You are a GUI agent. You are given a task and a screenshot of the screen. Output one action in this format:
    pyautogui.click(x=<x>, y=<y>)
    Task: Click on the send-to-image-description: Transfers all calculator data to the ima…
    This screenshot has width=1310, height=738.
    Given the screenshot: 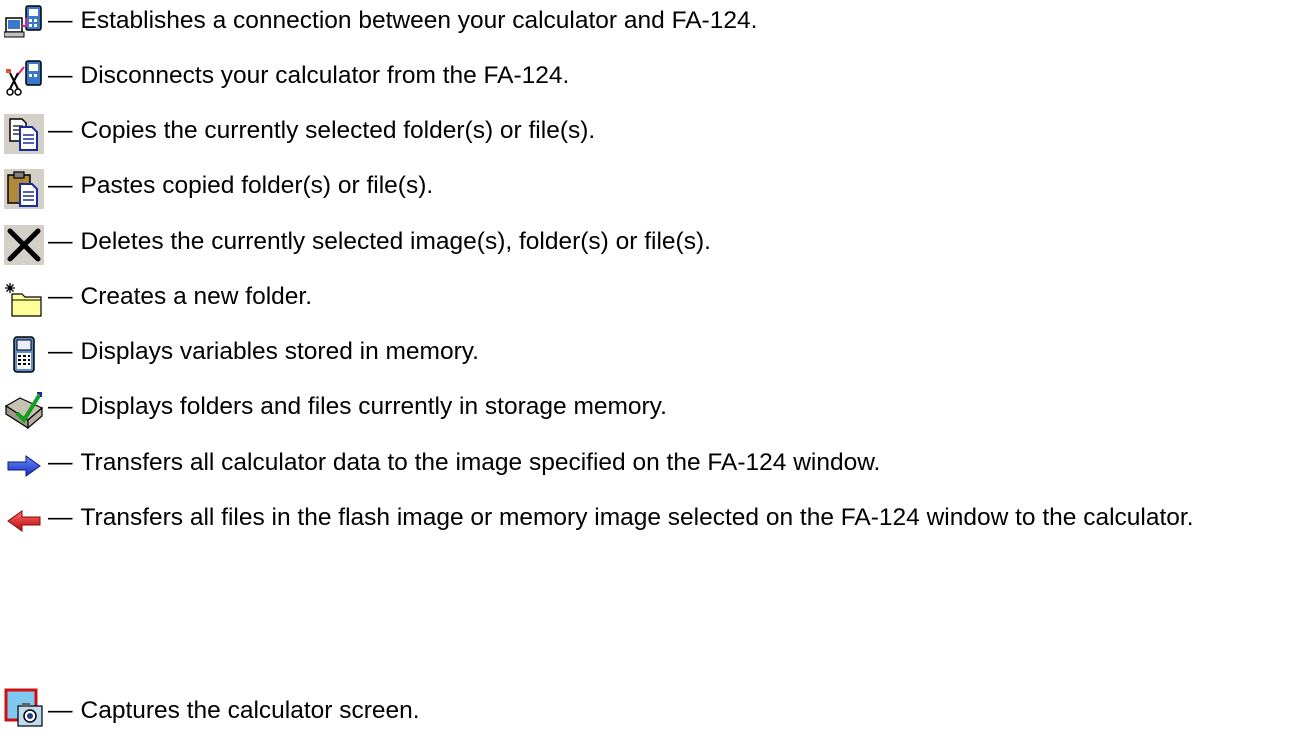 What is the action you would take?
    pyautogui.click(x=480, y=462)
    